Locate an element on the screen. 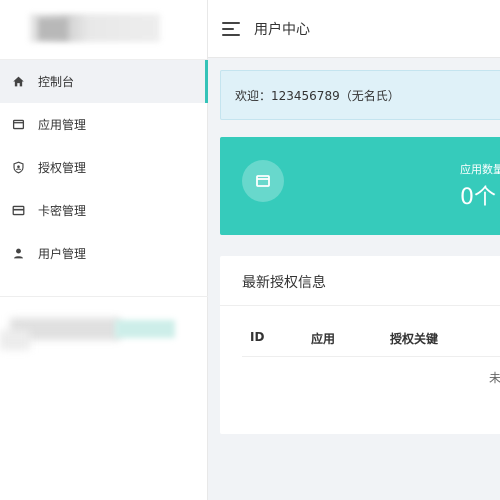 Image resolution: width=500 pixels, height=500 pixels. sidebar-item-cards: 卡密管理 is located at coordinates (104, 210).